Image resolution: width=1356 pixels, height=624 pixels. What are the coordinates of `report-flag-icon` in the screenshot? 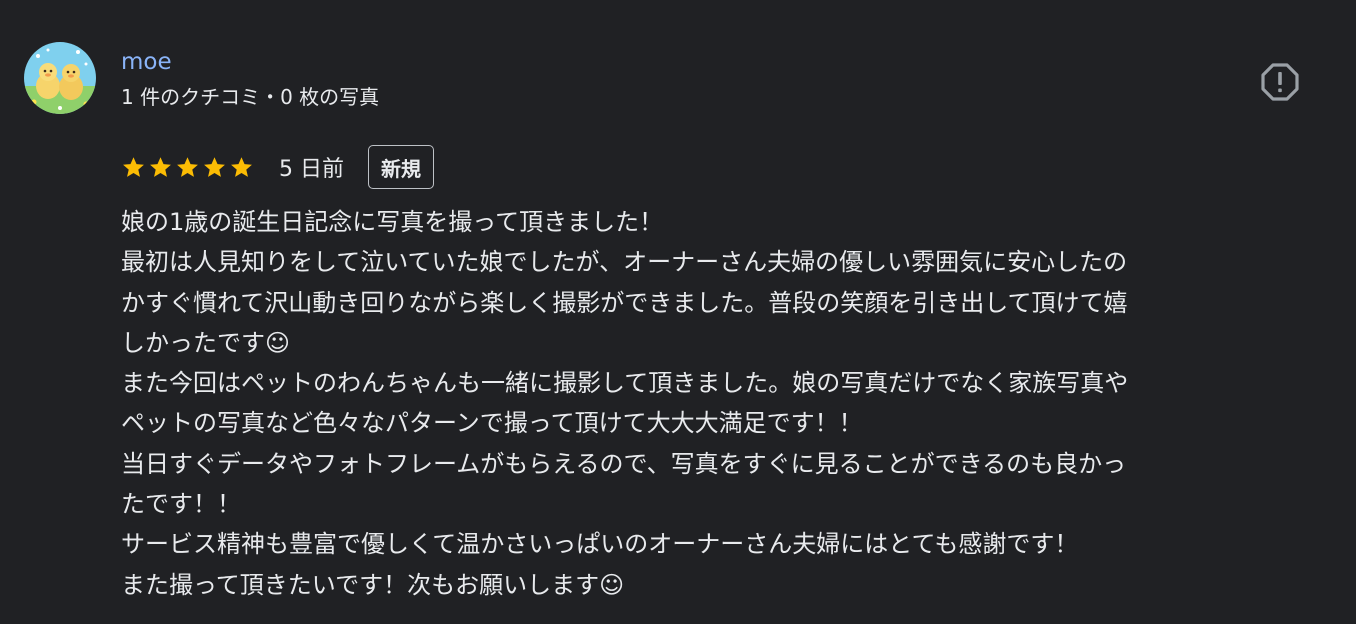 It's located at (1280, 82).